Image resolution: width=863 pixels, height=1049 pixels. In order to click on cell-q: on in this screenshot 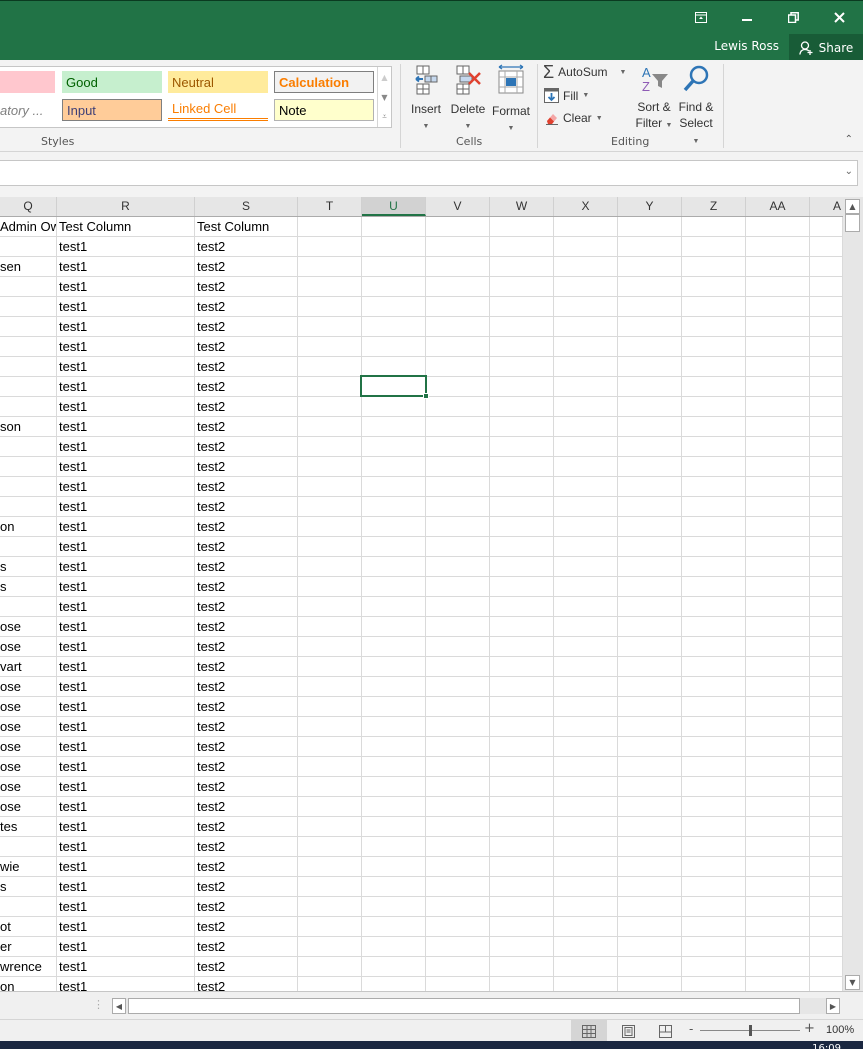, I will do `click(28, 527)`.